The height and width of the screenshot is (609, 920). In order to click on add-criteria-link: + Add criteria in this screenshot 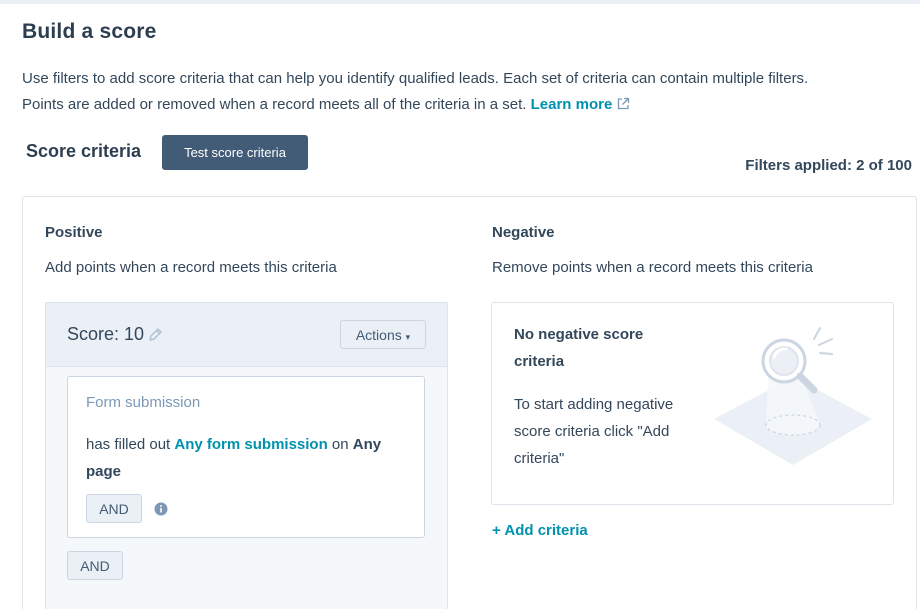, I will do `click(540, 530)`.